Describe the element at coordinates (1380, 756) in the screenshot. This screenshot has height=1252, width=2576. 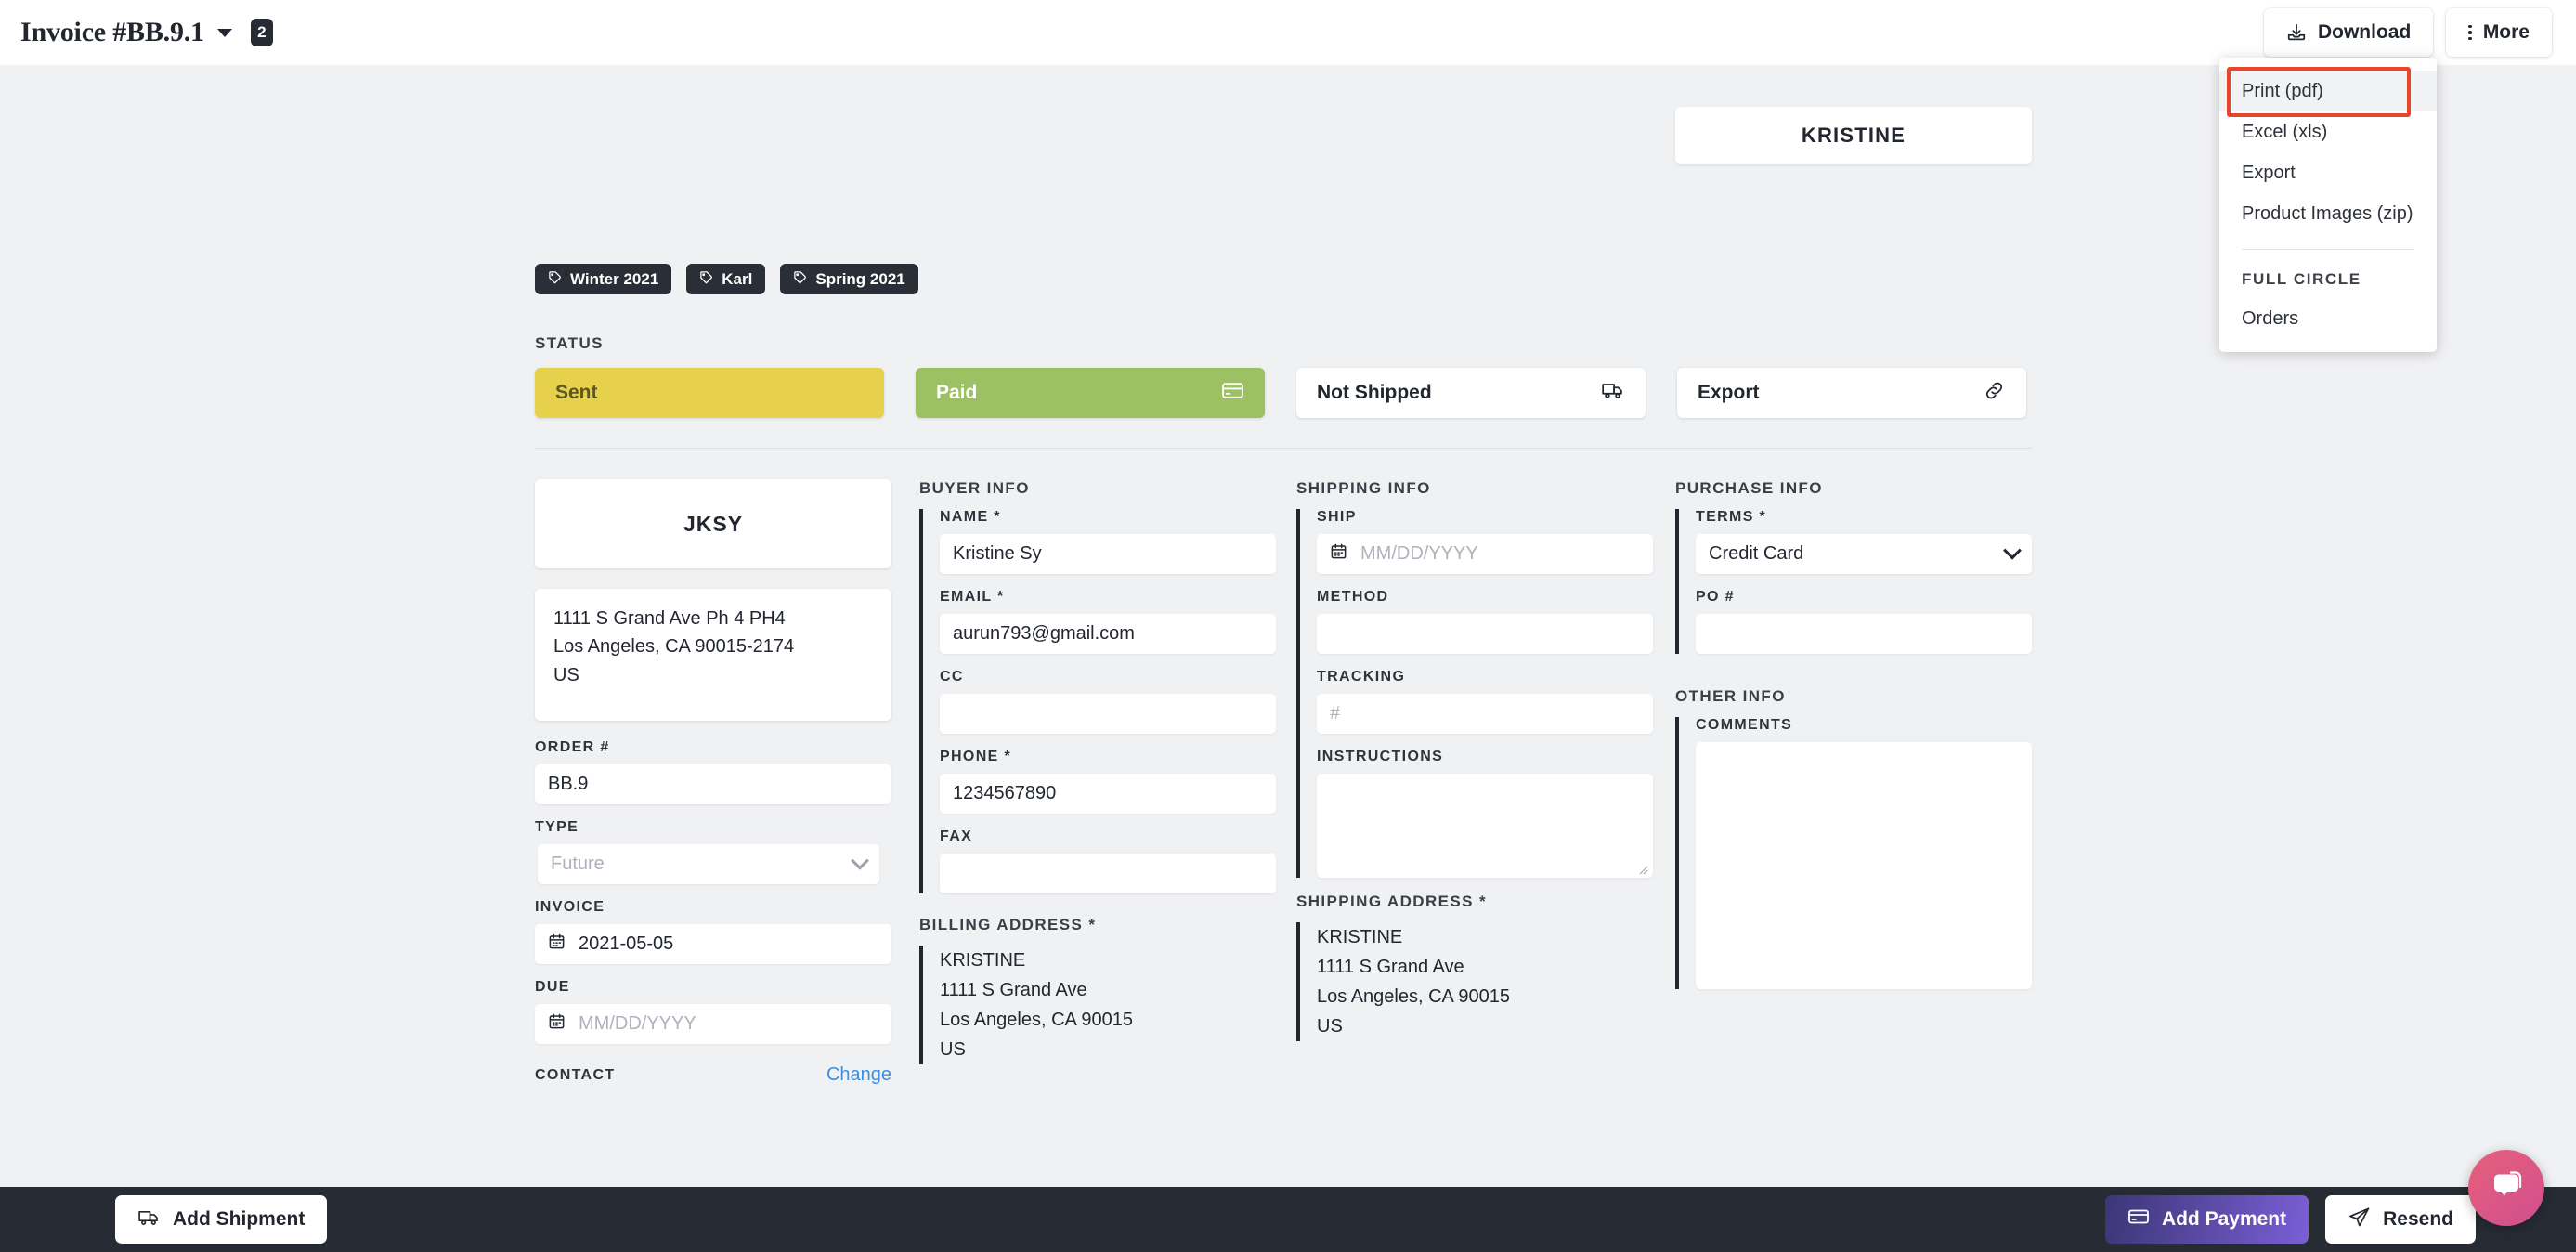
I see `instructions-label: INSTRUCTIONS` at that location.